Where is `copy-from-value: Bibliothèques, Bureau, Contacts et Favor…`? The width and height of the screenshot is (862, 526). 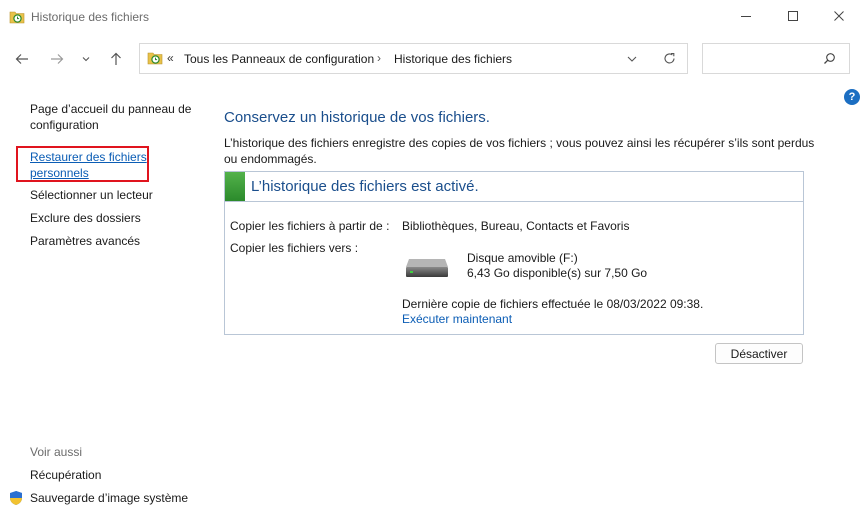
copy-from-value: Bibliothèques, Bureau, Contacts et Favor… is located at coordinates (516, 226).